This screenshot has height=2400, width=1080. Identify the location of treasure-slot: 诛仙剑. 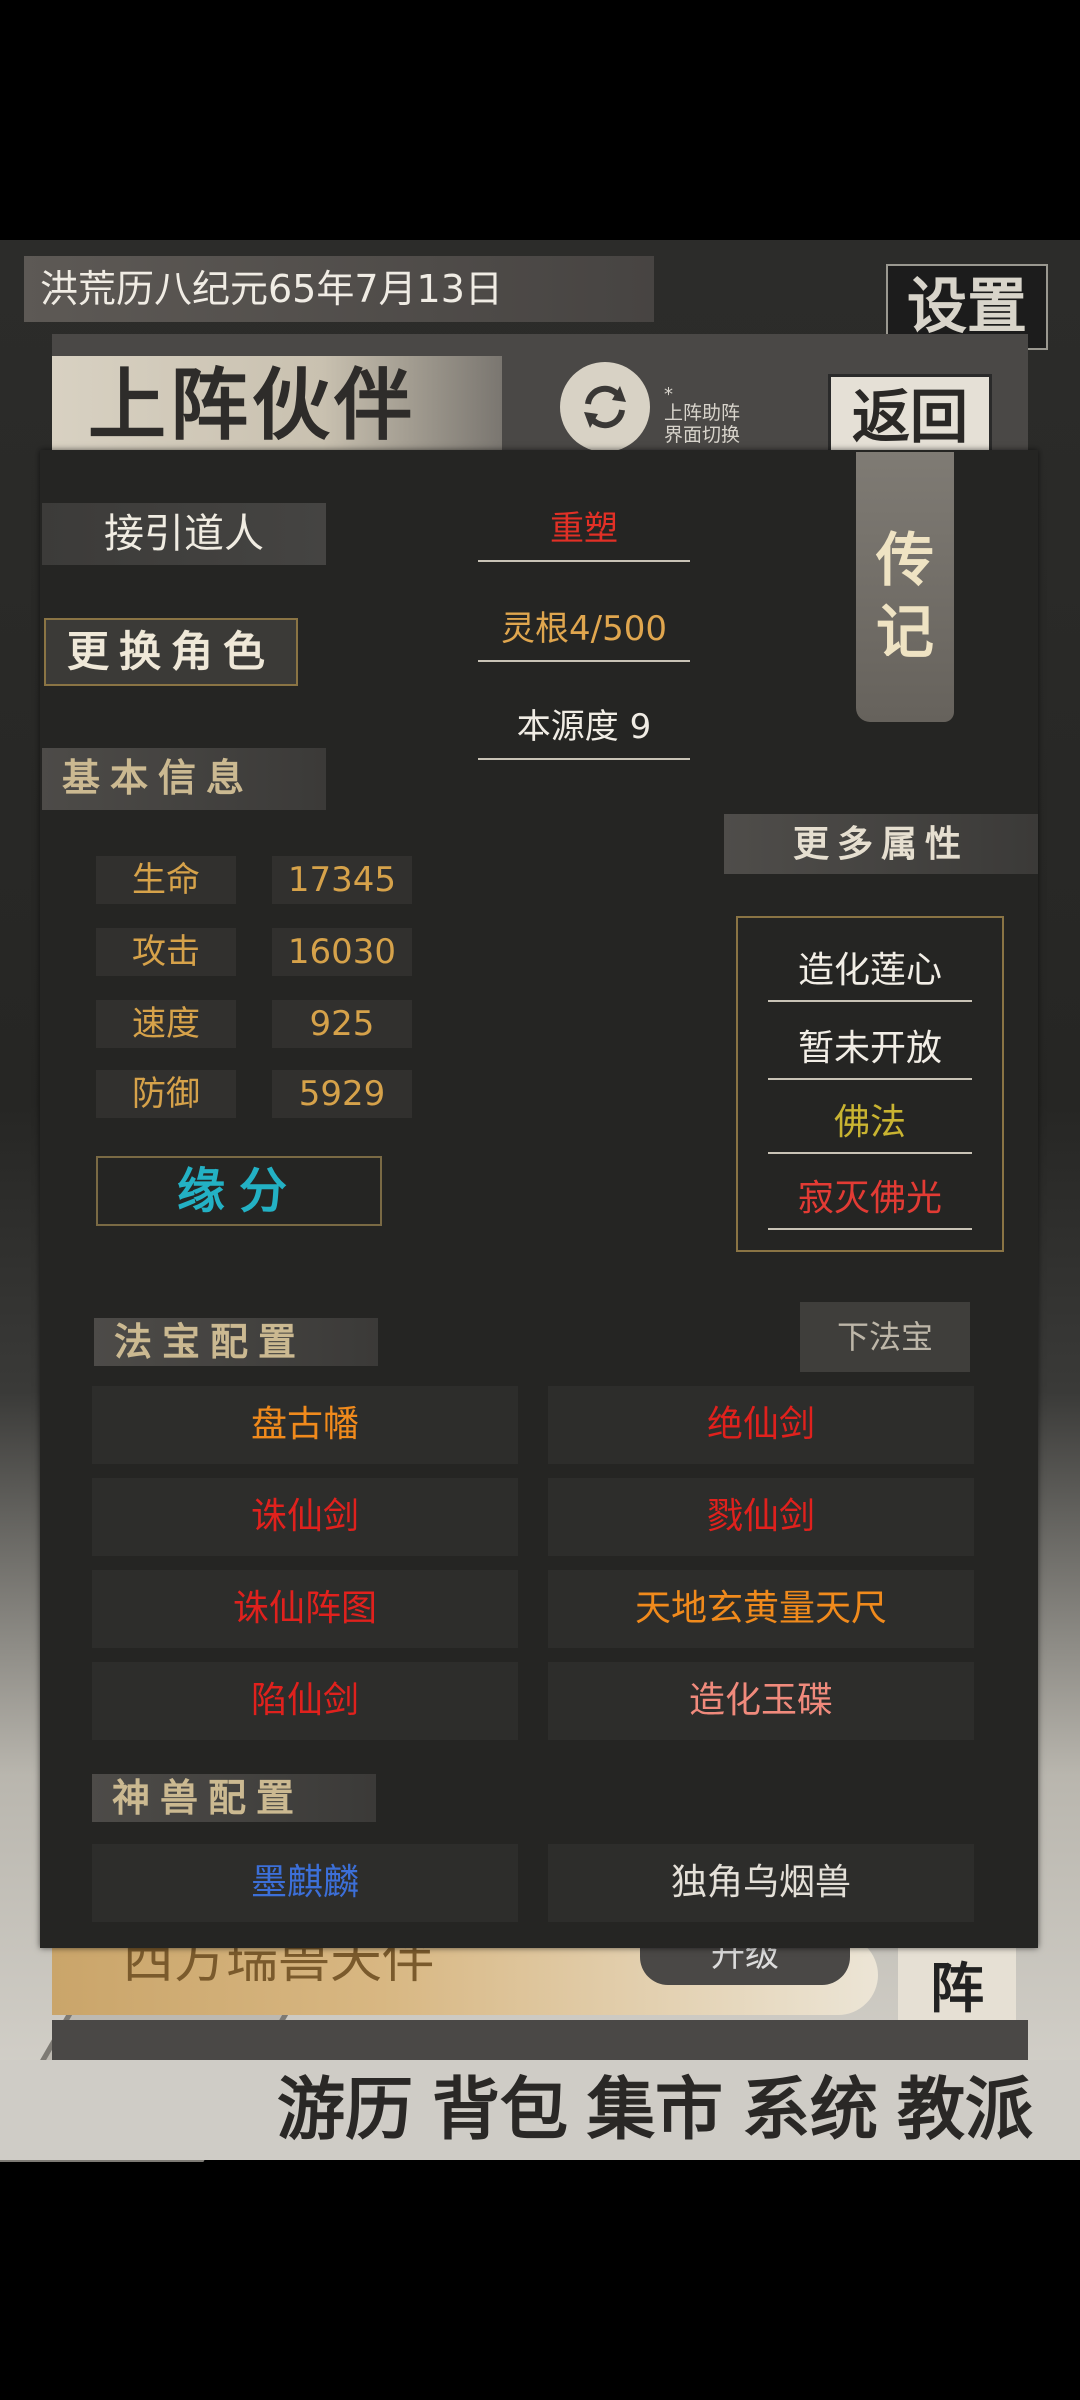
(305, 1517).